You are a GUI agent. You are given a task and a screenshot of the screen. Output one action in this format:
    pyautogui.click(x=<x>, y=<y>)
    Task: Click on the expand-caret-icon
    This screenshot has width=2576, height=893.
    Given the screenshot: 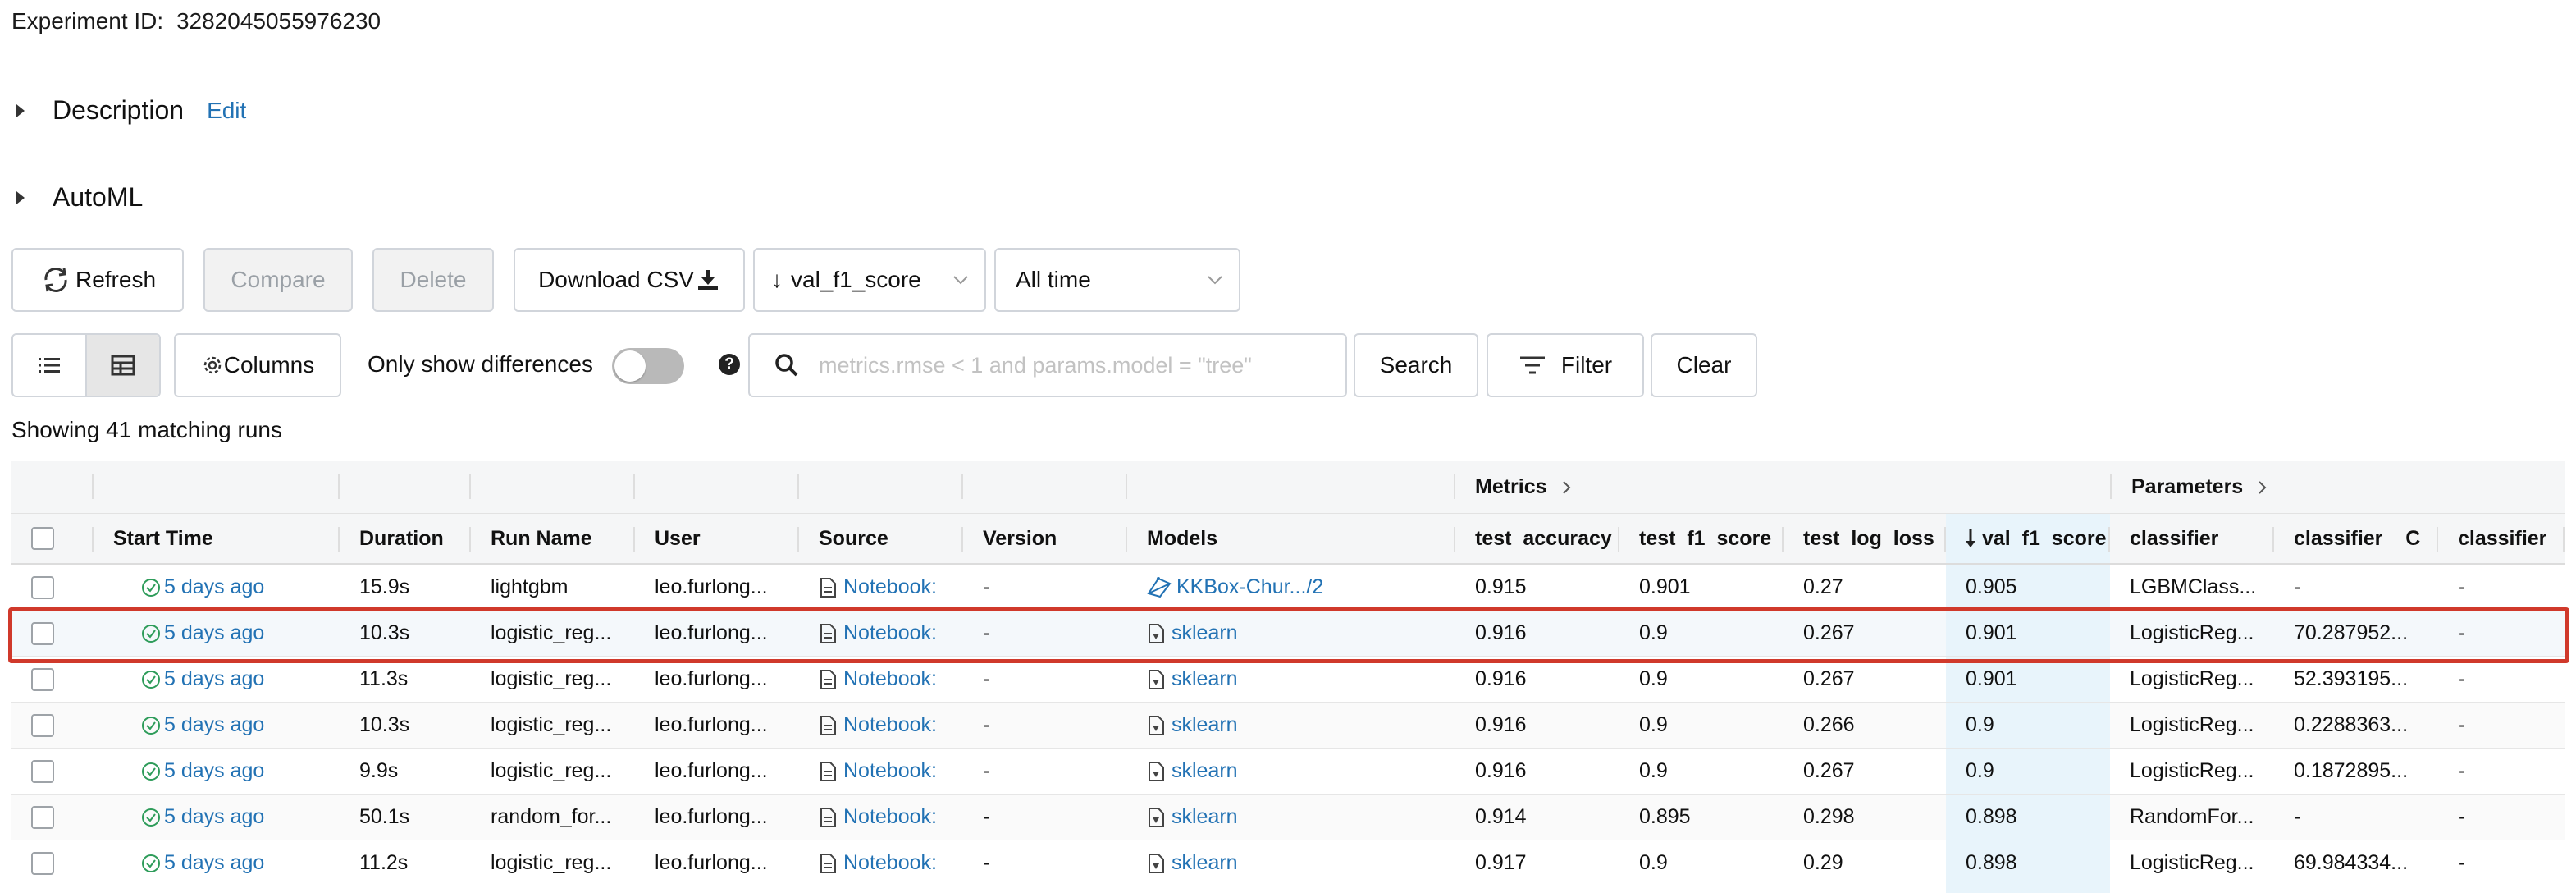 What is the action you would take?
    pyautogui.click(x=21, y=197)
    